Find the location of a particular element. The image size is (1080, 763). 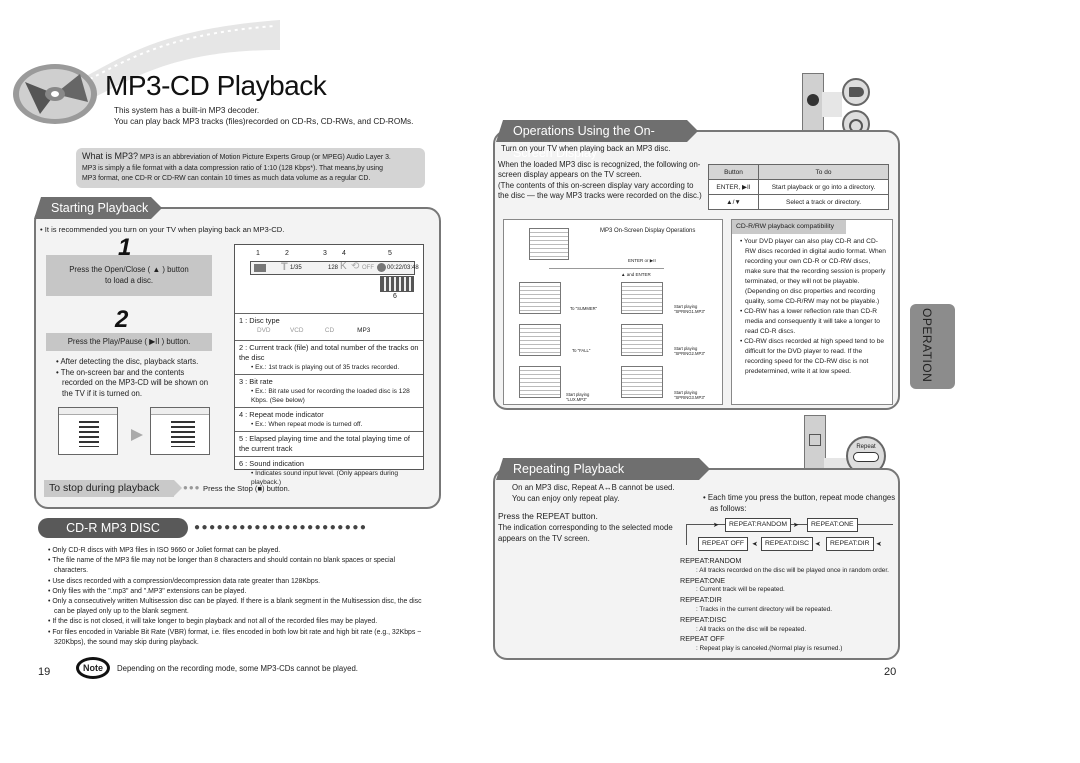

legend-num: 3 is located at coordinates (241, 381).